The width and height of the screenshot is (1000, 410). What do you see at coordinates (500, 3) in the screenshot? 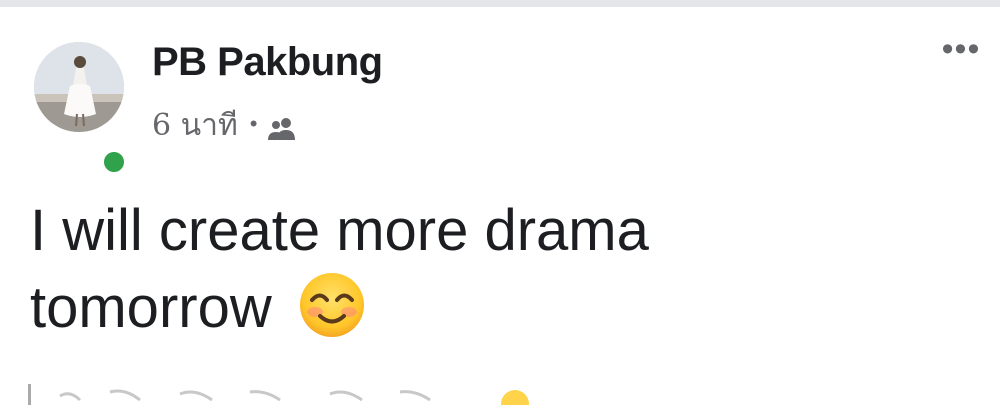
I see `top-divider` at bounding box center [500, 3].